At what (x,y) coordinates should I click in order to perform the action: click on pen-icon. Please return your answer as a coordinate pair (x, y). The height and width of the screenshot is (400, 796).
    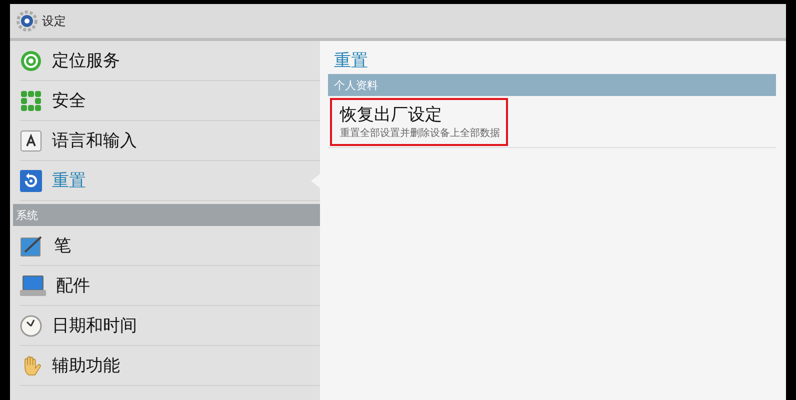
    Looking at the image, I should click on (32, 245).